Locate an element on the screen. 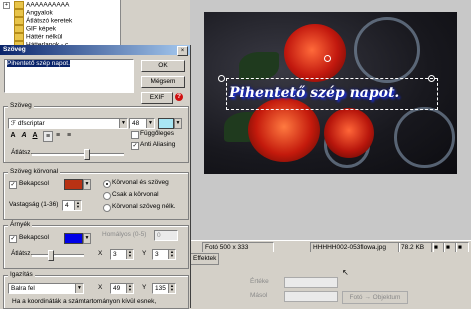 The height and width of the screenshot is (309, 471). italic-icon: A is located at coordinates (24, 135).